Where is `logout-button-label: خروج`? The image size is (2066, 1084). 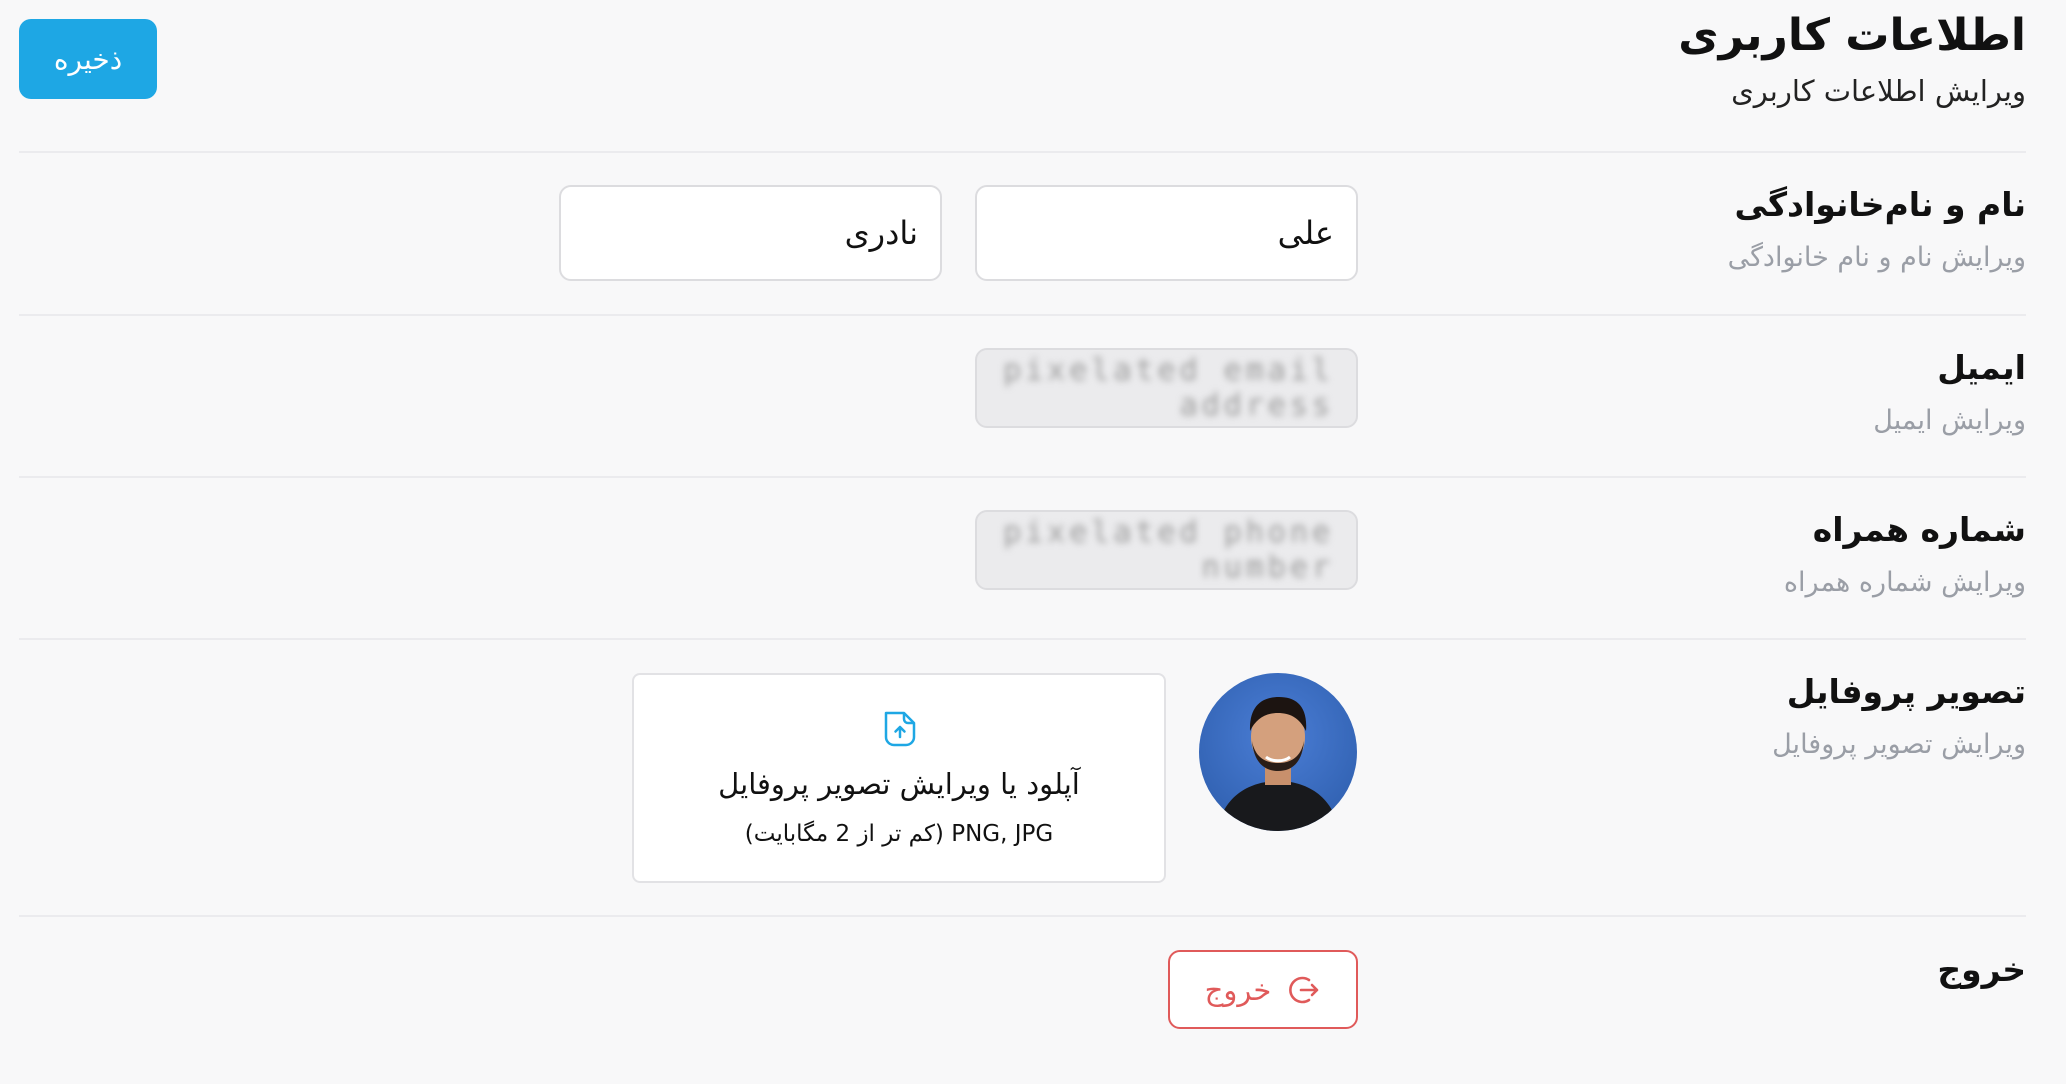
logout-button-label: خروج is located at coordinates (1238, 989).